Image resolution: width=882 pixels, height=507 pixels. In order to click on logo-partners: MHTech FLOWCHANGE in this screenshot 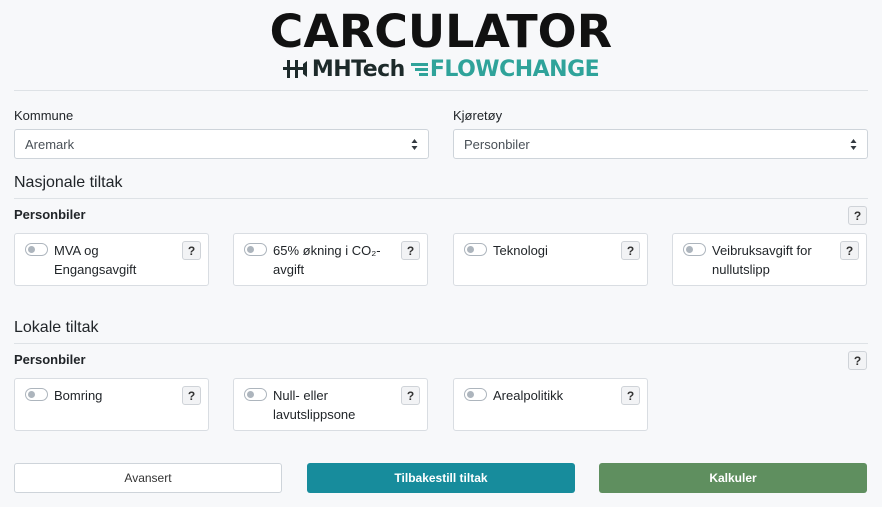, I will do `click(441, 69)`.